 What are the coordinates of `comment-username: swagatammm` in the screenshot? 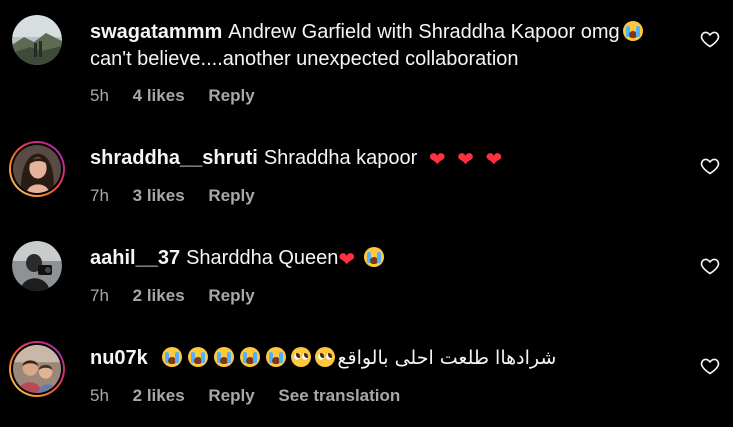 It's located at (156, 32).